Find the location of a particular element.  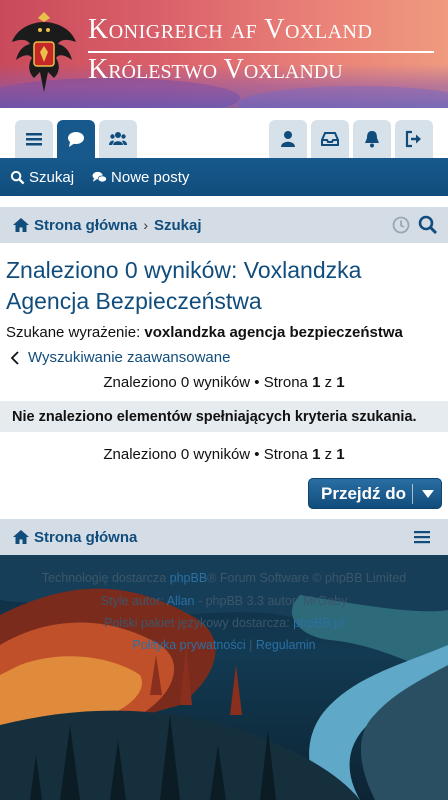

footer-text: - phpBB 3.3 autor: MrGaby is located at coordinates (272, 601).